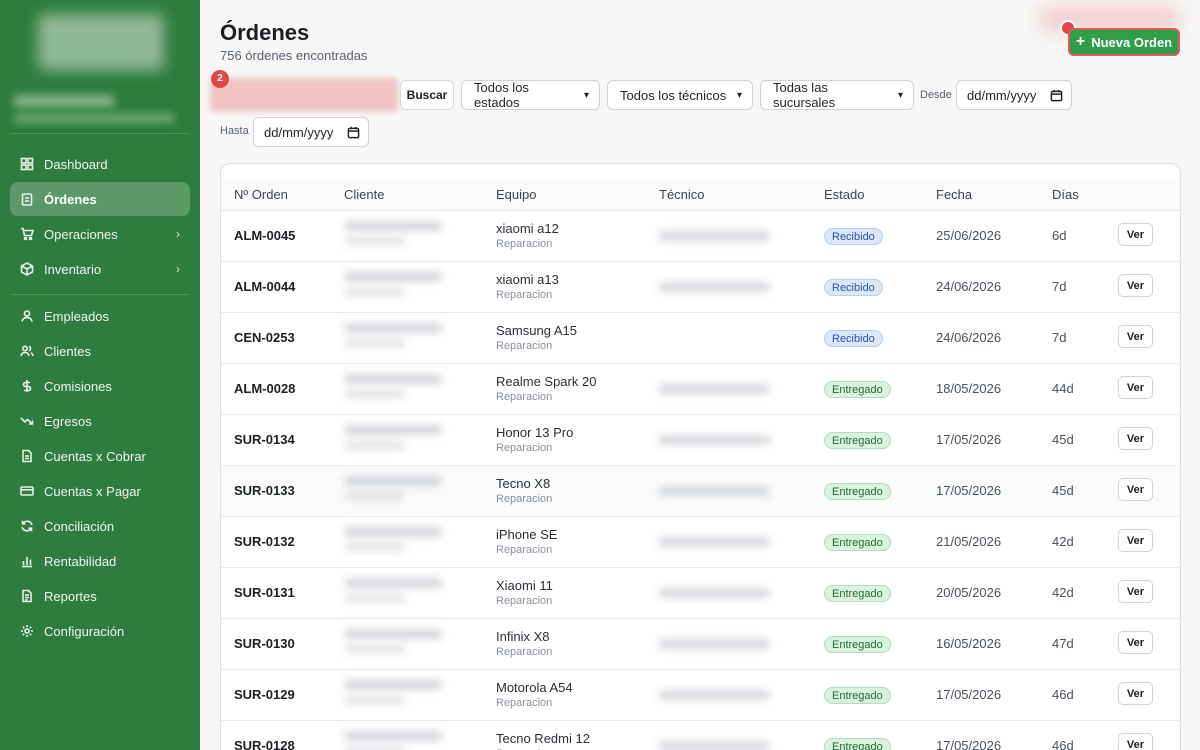  I want to click on column-header: Técnico, so click(682, 194).